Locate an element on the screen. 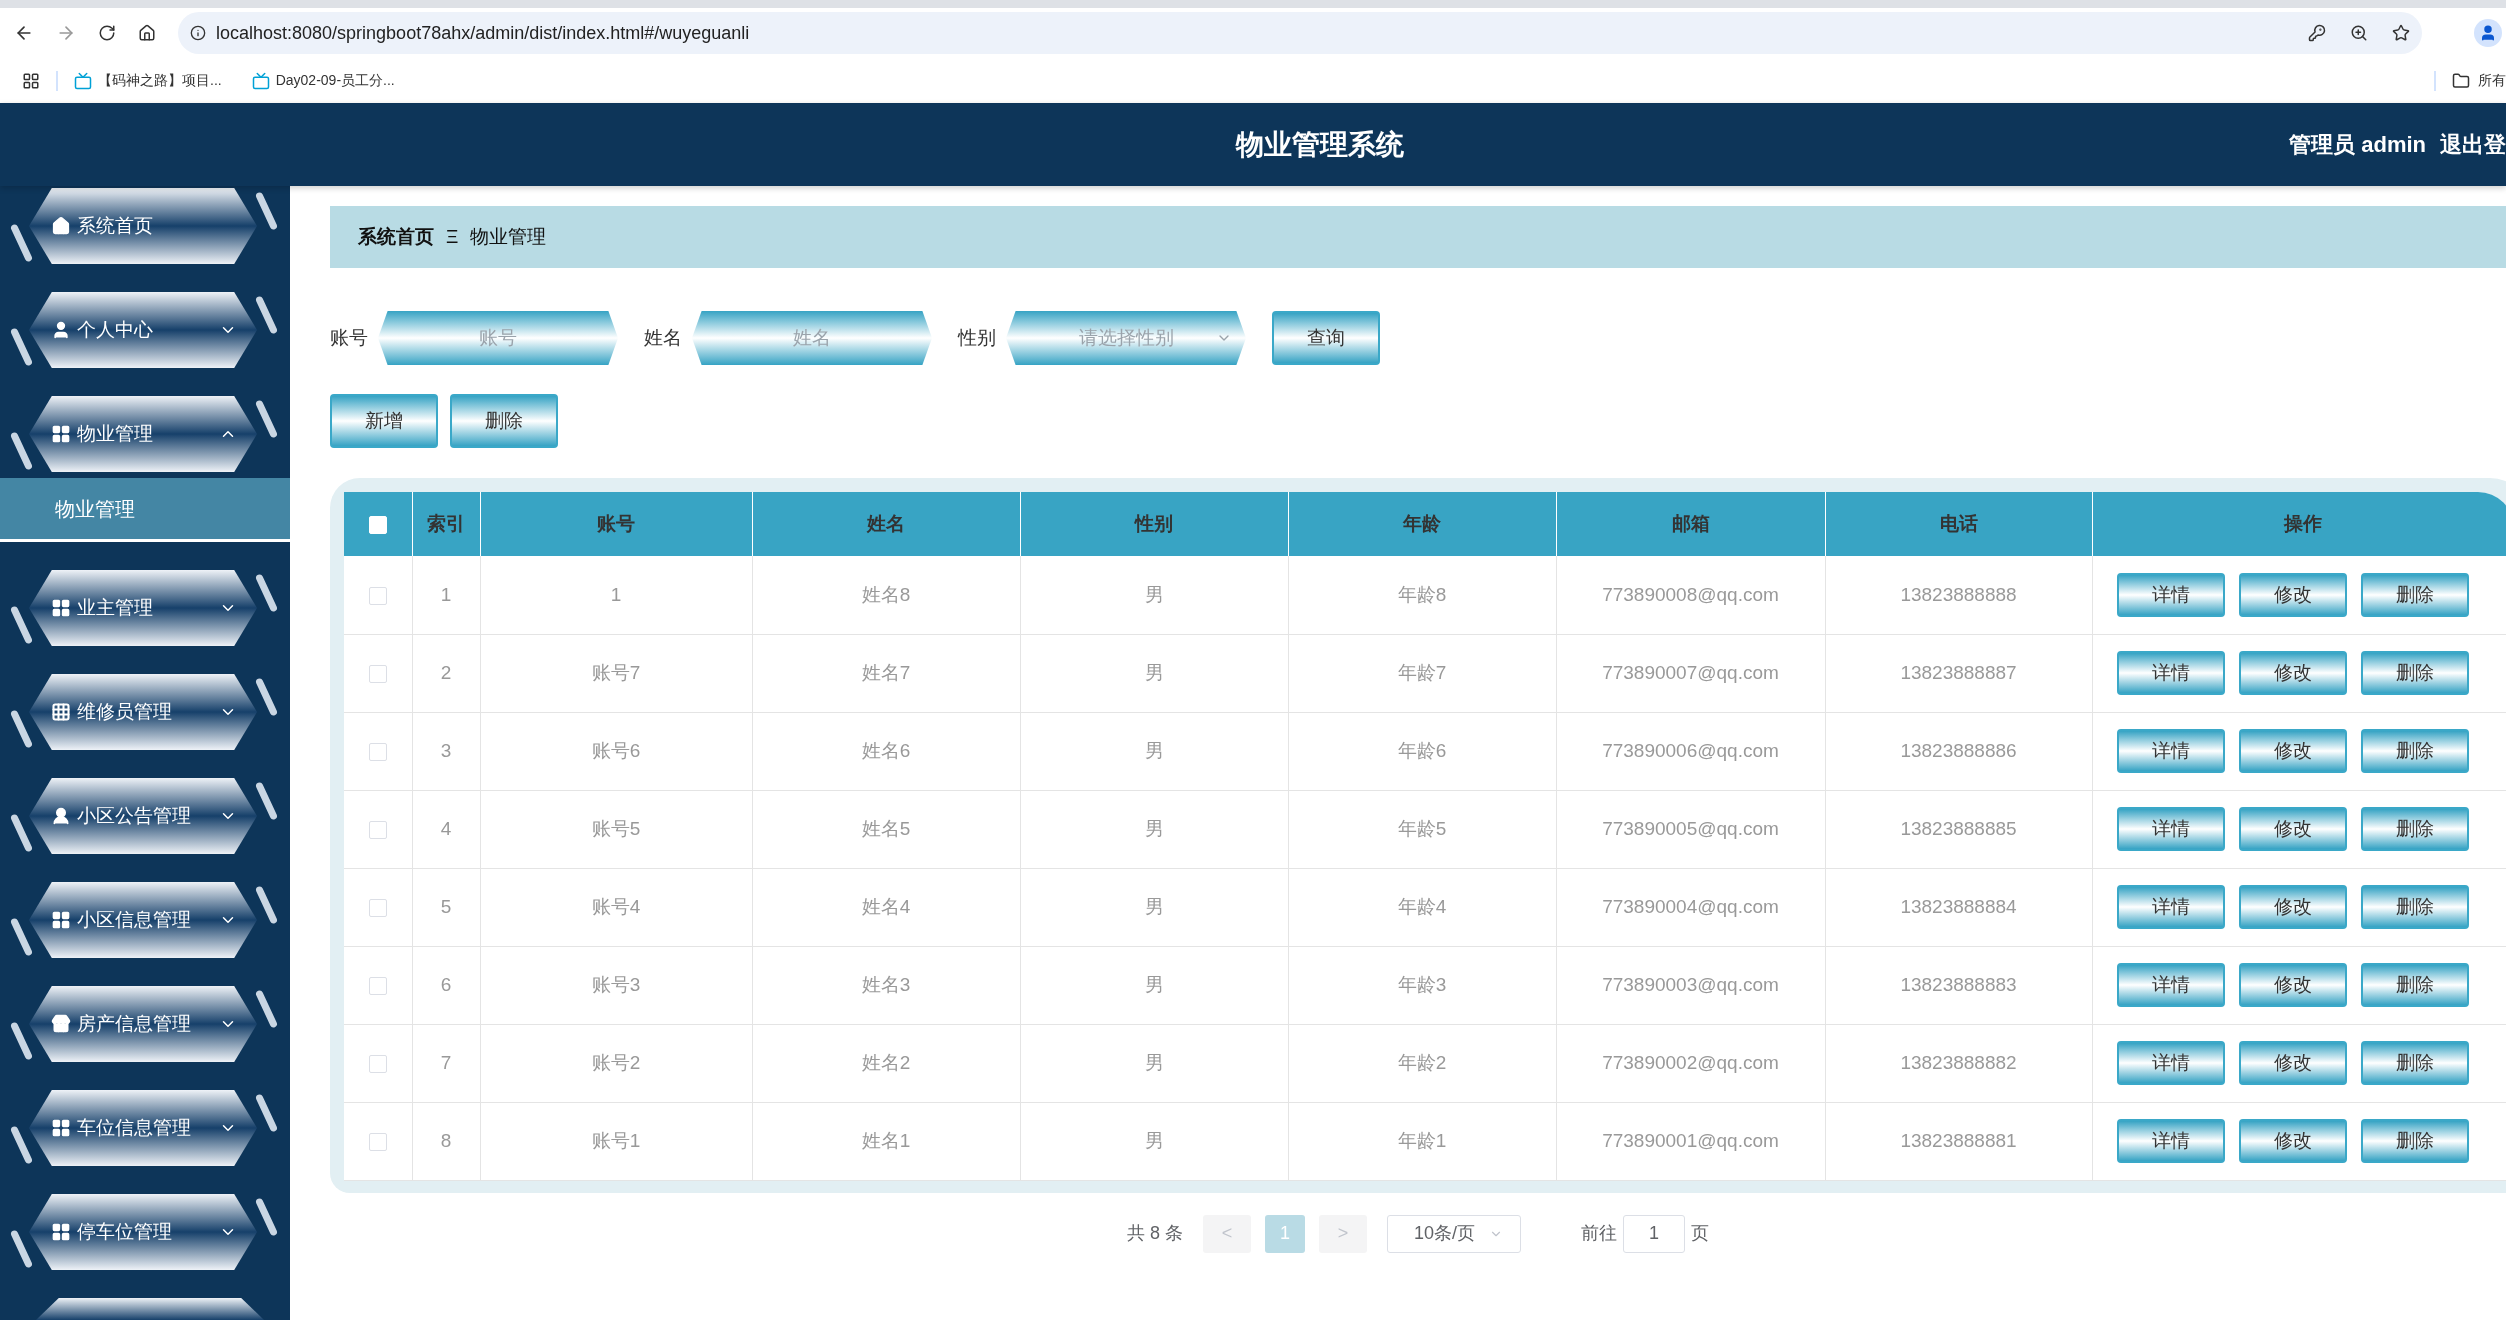 The image size is (2506, 1320). table-cell: 773890002@qq.com is located at coordinates (1690, 1063).